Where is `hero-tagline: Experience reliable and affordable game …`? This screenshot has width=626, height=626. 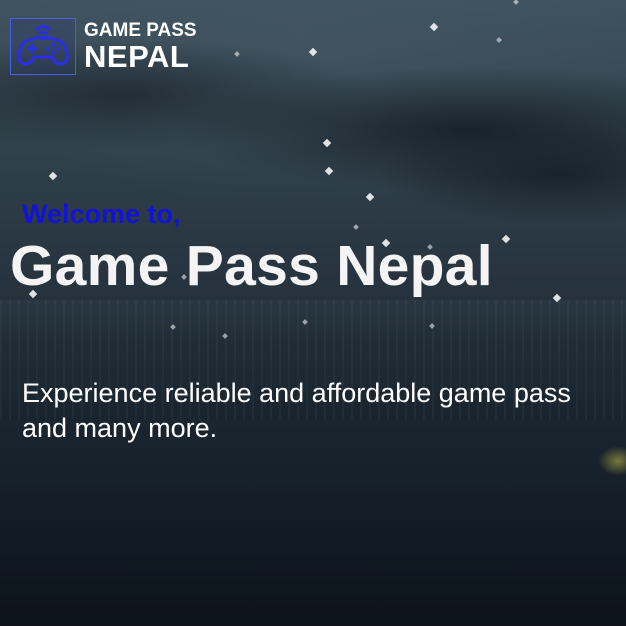 hero-tagline: Experience reliable and affordable game … is located at coordinates (324, 411).